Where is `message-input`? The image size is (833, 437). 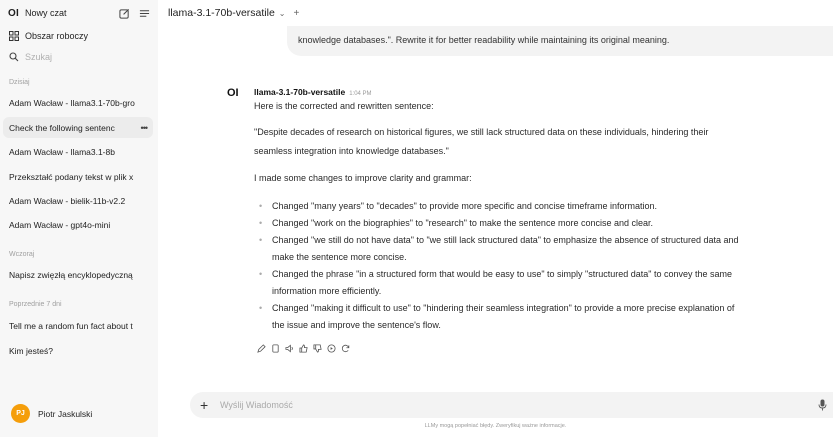
message-input is located at coordinates (510, 405).